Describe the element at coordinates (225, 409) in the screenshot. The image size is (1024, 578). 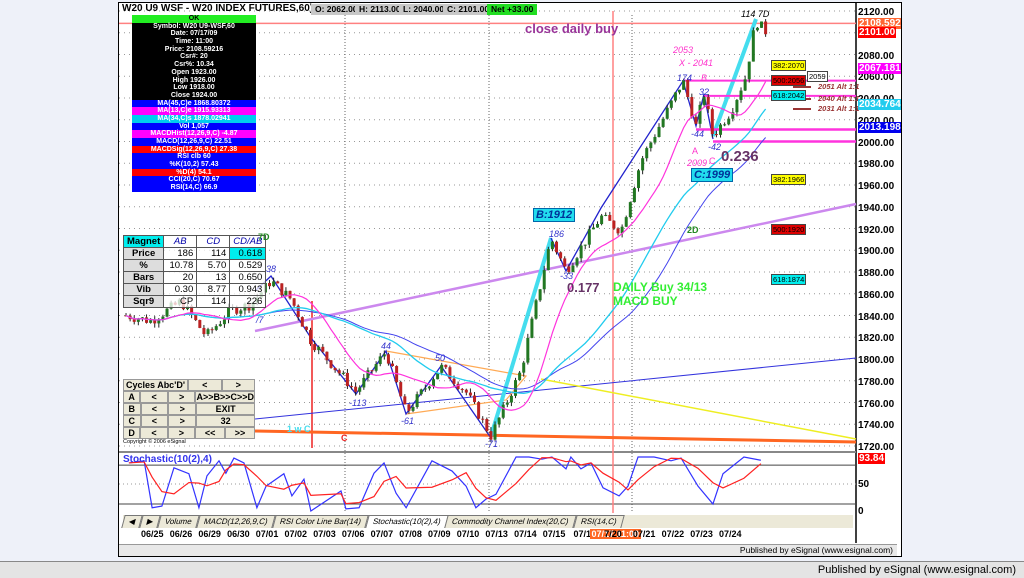
I see `exit-button: EXIT` at that location.